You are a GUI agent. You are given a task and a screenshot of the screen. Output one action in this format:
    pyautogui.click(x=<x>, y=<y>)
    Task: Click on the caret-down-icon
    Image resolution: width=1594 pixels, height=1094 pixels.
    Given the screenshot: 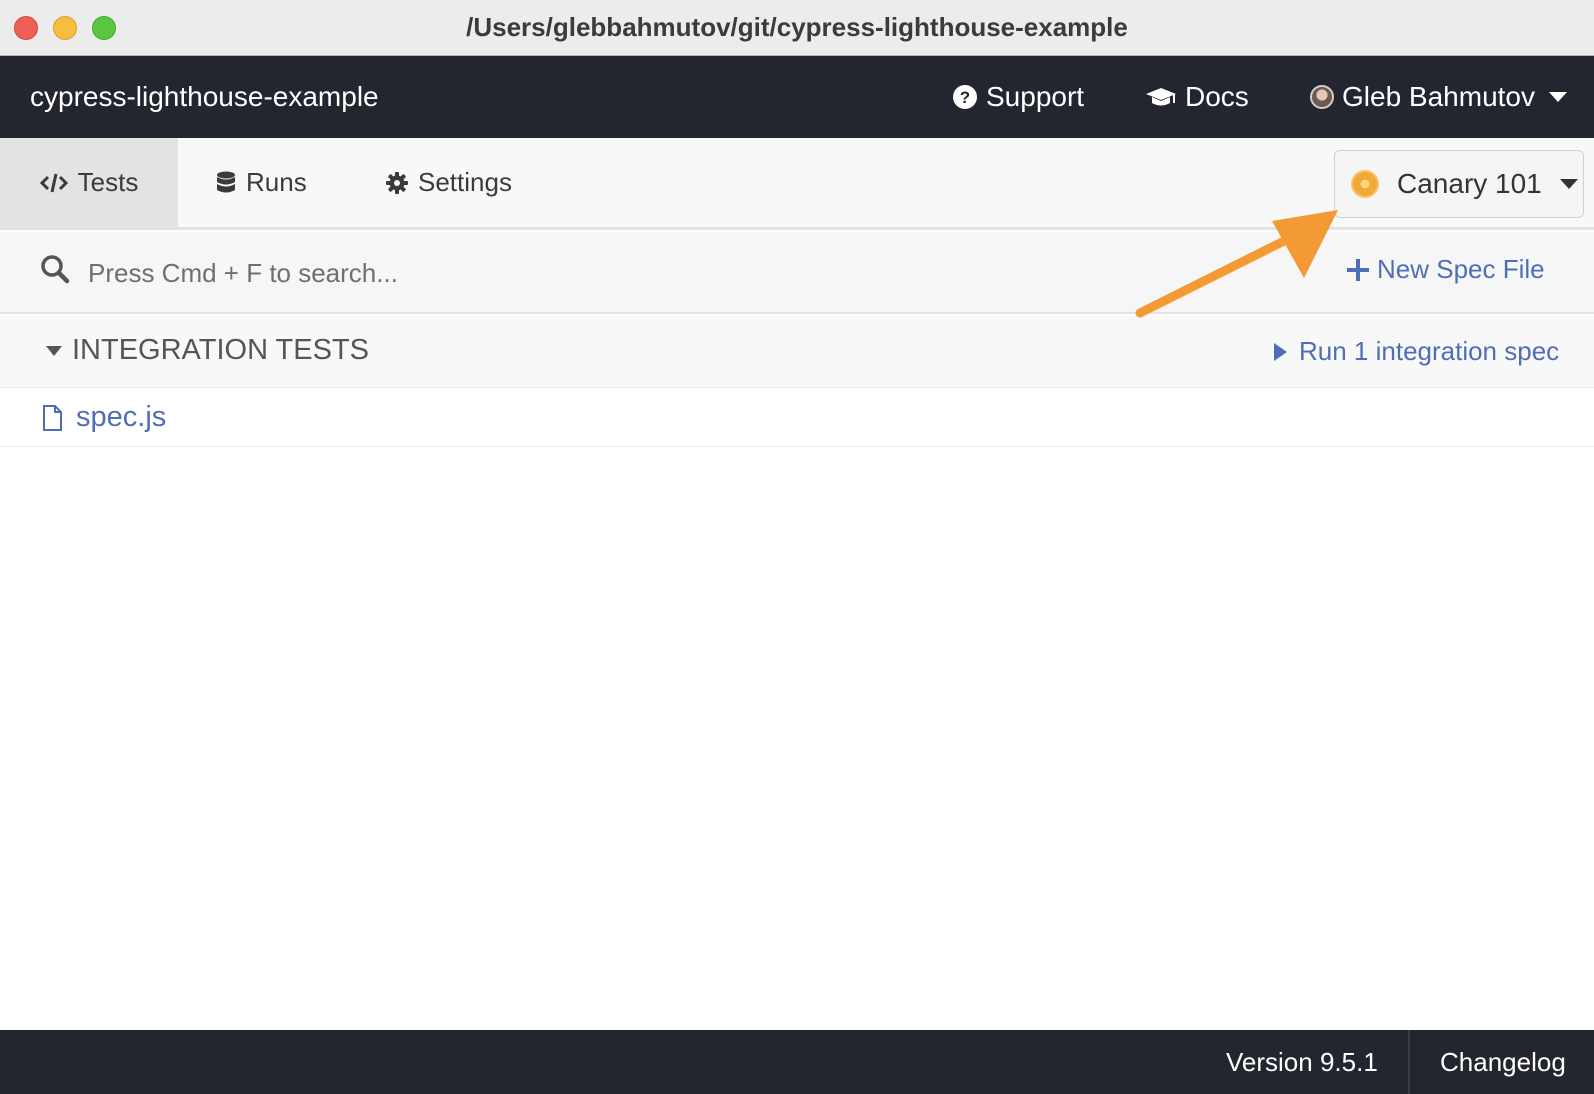 What is the action you would take?
    pyautogui.click(x=54, y=350)
    